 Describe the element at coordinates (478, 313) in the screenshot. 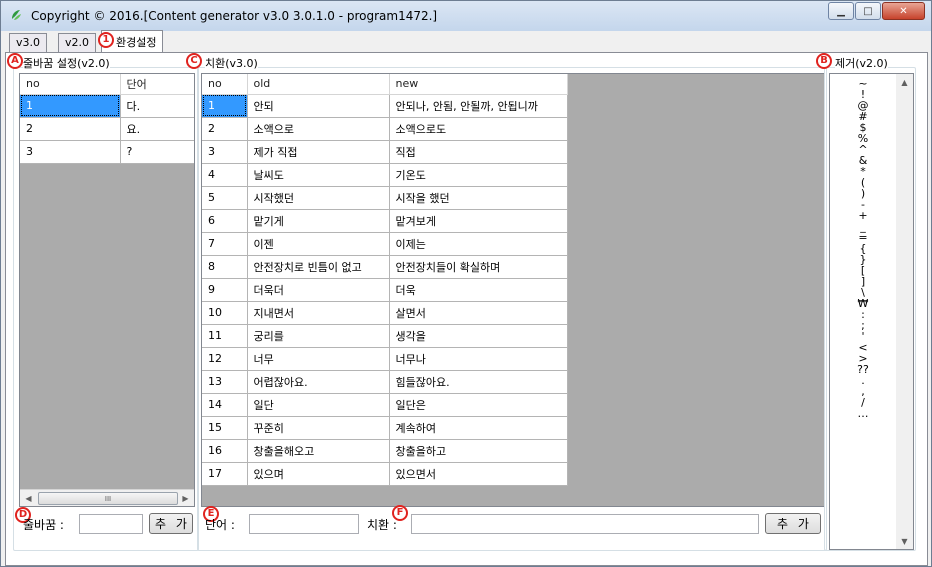

I see `cell-new: 살면서` at that location.